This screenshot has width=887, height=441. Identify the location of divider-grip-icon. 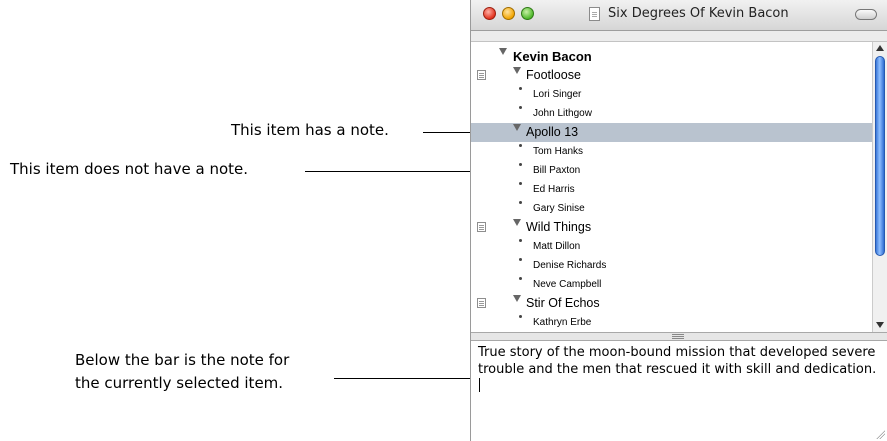
(678, 334).